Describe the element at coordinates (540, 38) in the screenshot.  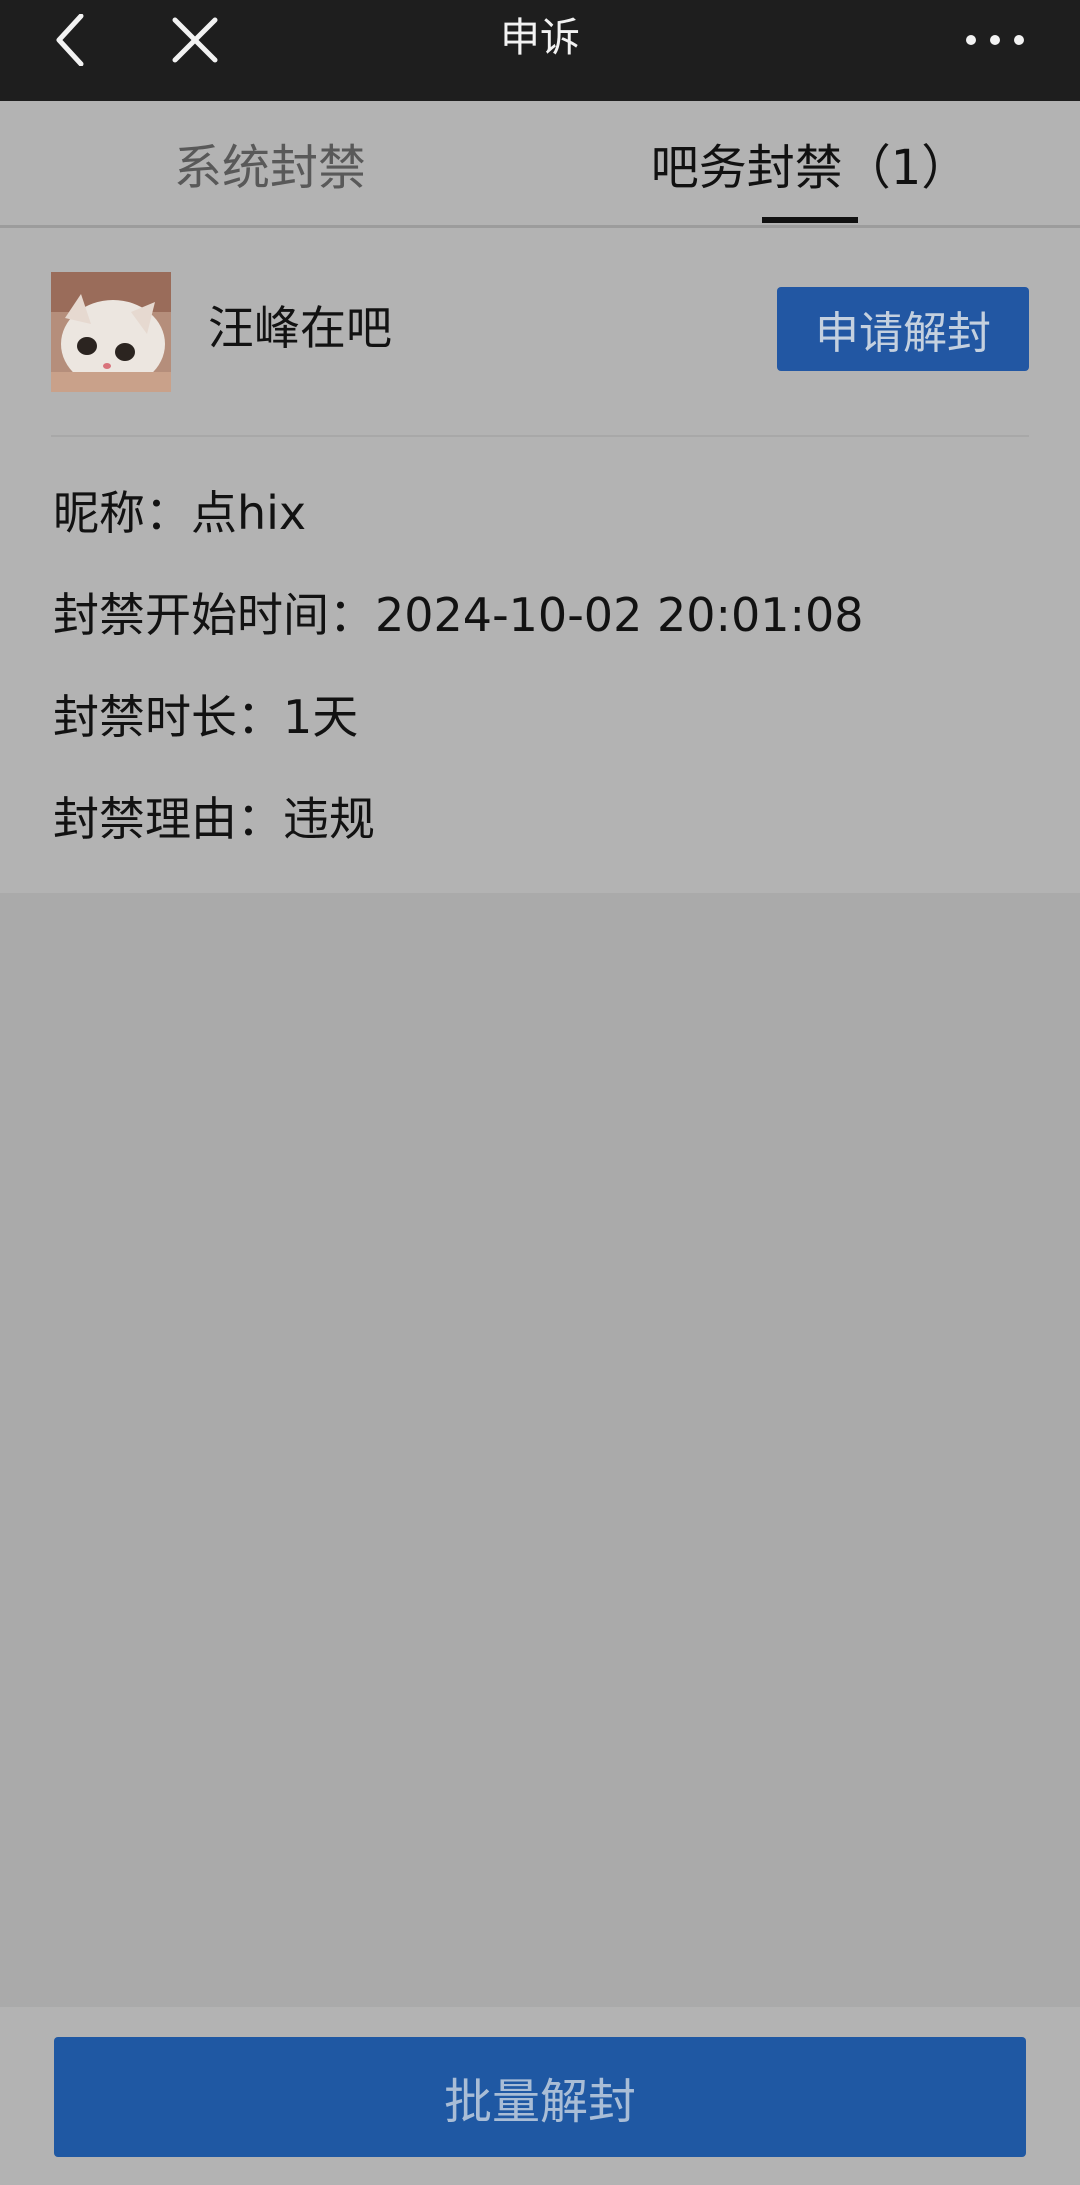
I see `page-title: 申诉` at that location.